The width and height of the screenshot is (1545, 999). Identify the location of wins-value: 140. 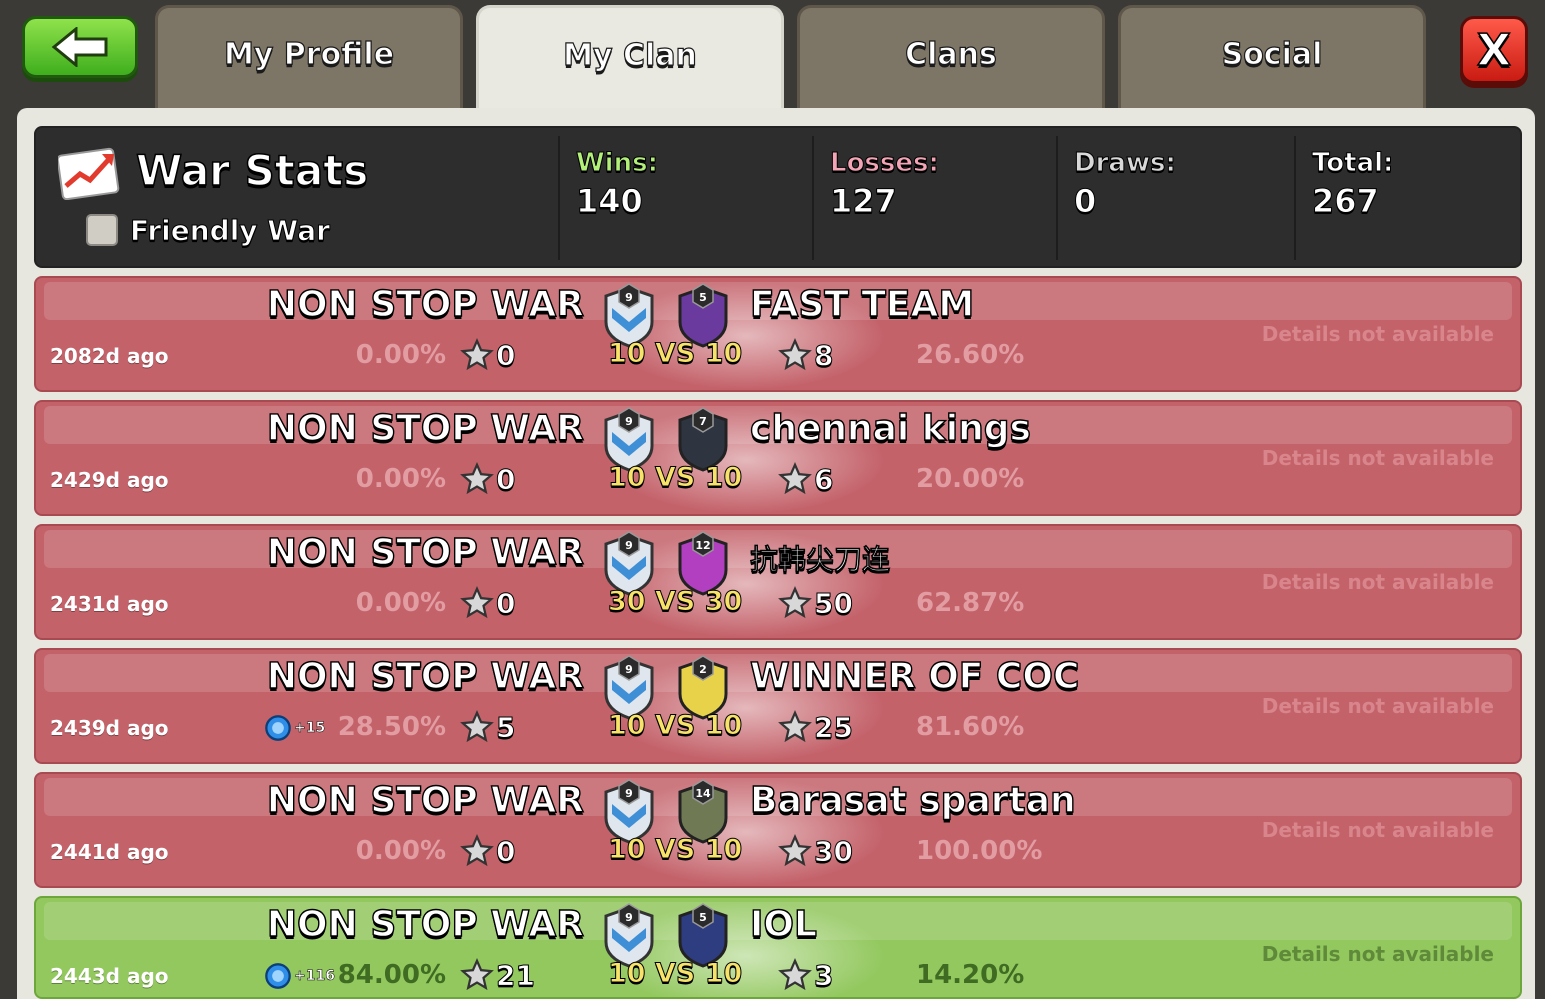
(610, 201).